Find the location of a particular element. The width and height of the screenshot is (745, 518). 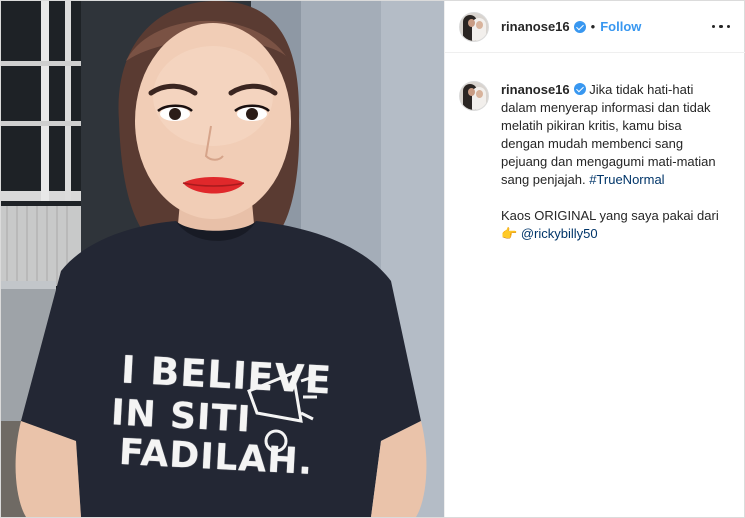

more-options-icon is located at coordinates (721, 27).